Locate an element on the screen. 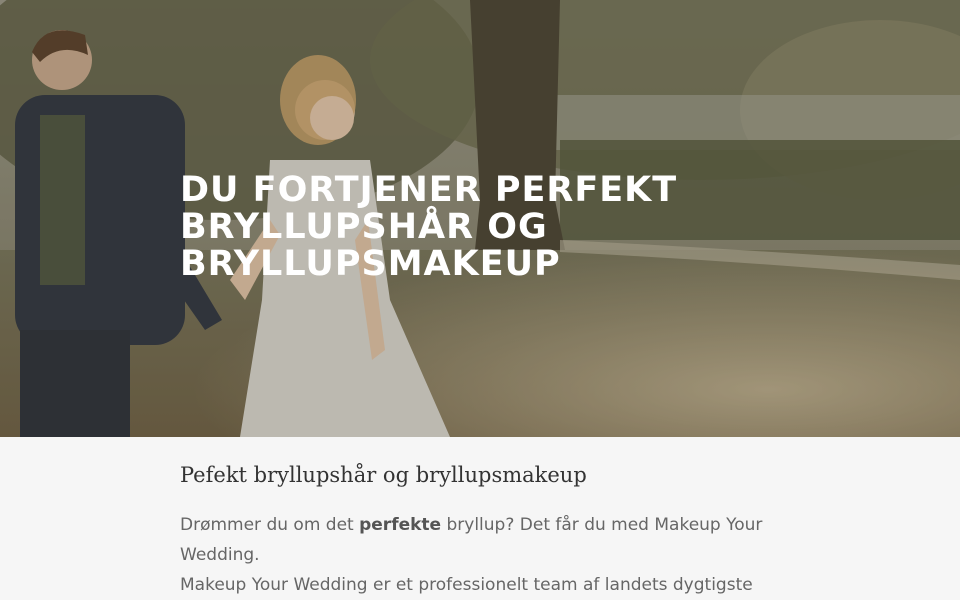 Image resolution: width=960 pixels, height=600 pixels. intro-emphasis: perfekte is located at coordinates (400, 525).